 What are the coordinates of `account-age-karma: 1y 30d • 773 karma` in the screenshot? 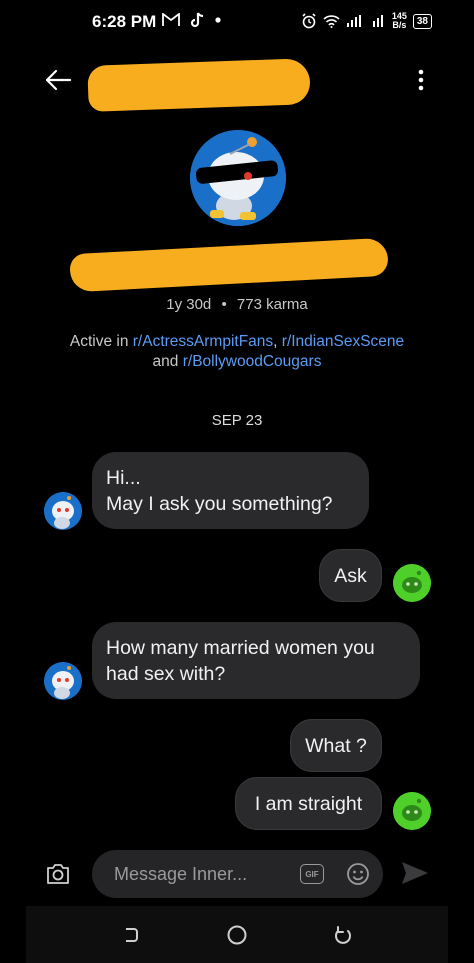 It's located at (237, 304).